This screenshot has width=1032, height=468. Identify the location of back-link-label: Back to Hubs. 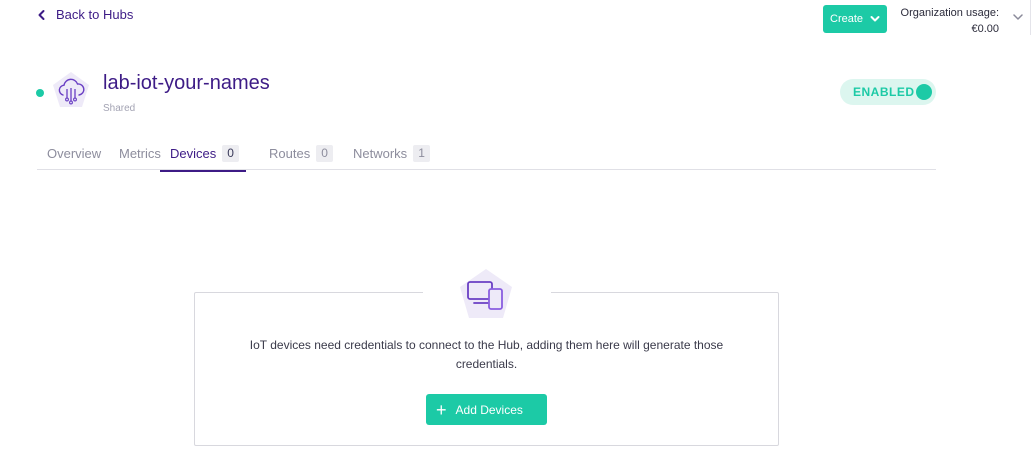
(95, 14).